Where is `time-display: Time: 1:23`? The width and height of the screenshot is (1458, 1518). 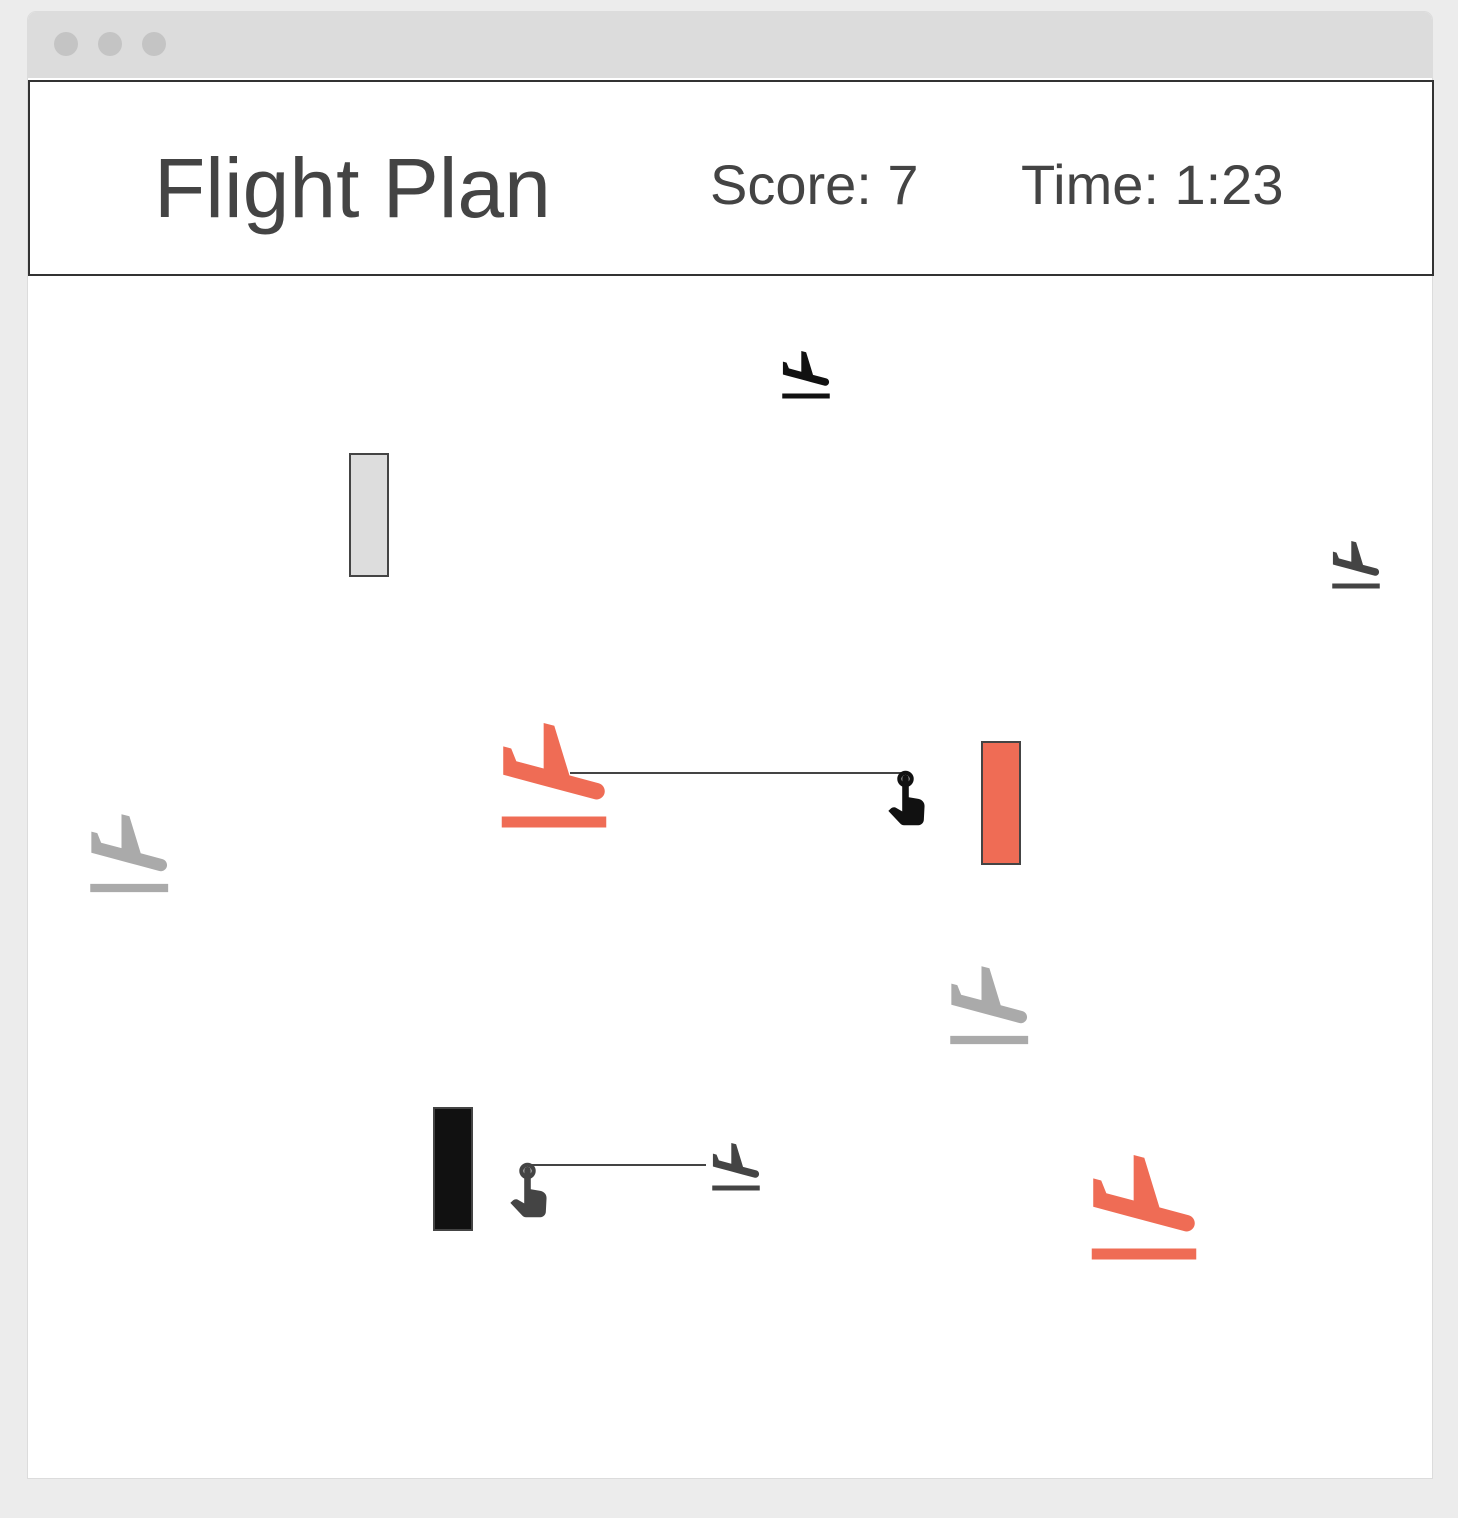 time-display: Time: 1:23 is located at coordinates (1152, 184).